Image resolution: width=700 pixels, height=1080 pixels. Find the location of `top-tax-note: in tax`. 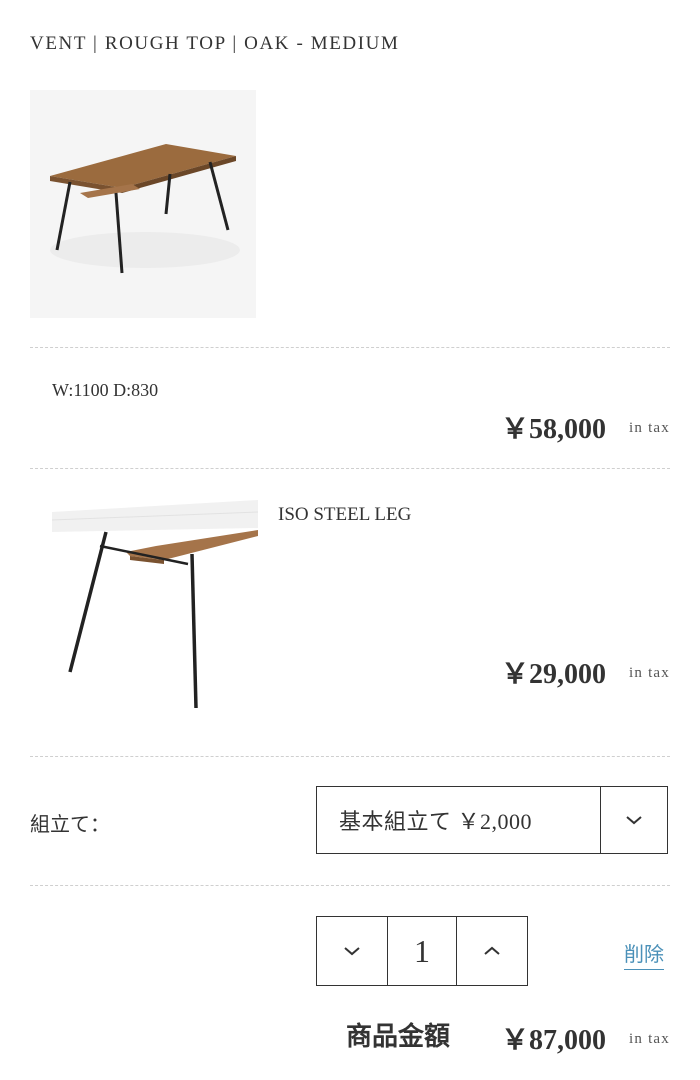

top-tax-note: in tax is located at coordinates (649, 428).